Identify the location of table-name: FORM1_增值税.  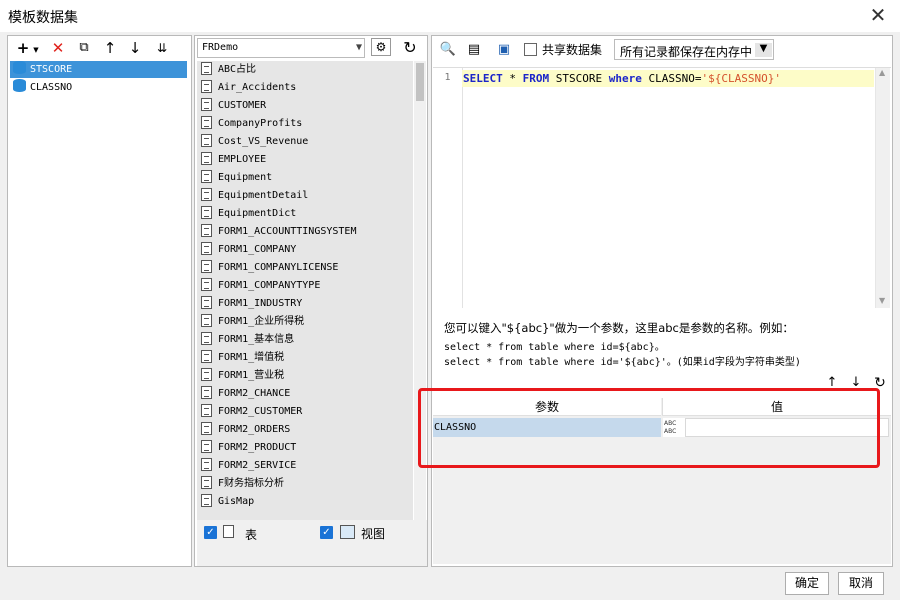
(251, 357).